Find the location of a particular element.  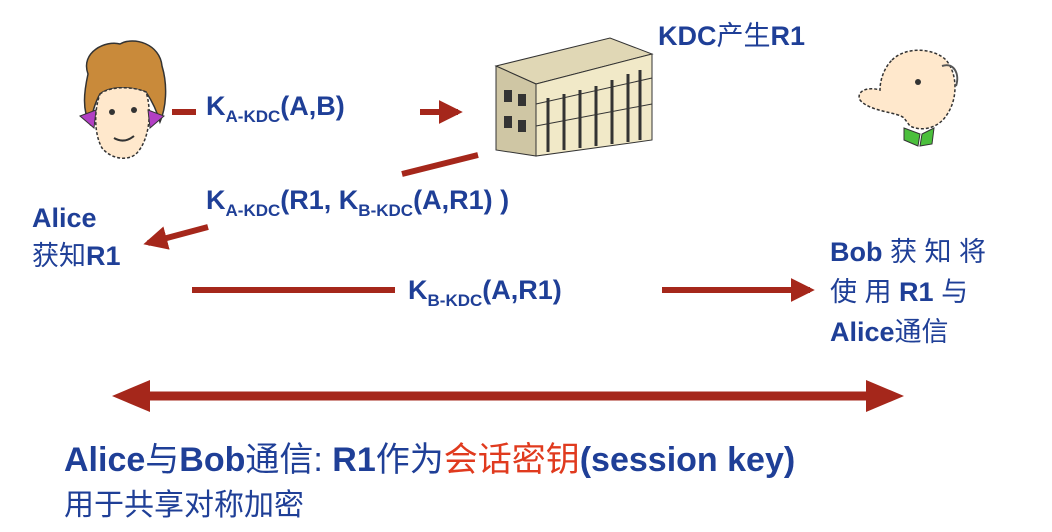

kdc-label: KDC产生R1 is located at coordinates (732, 36).